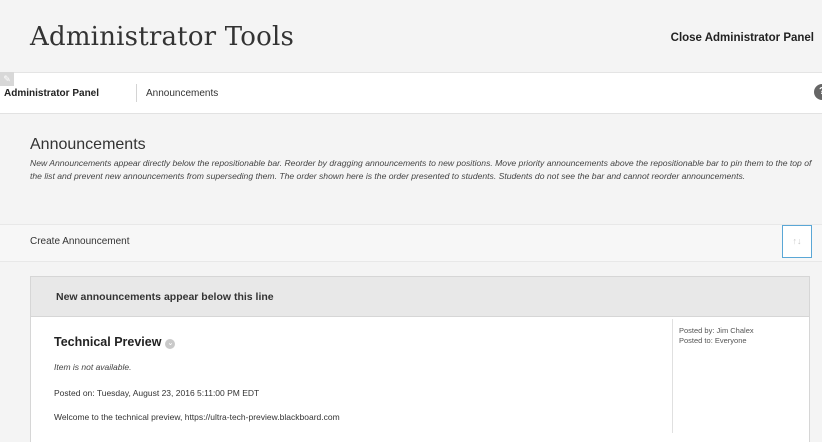 The image size is (822, 442). I want to click on create-announcement-button: Create Announcement, so click(80, 241).